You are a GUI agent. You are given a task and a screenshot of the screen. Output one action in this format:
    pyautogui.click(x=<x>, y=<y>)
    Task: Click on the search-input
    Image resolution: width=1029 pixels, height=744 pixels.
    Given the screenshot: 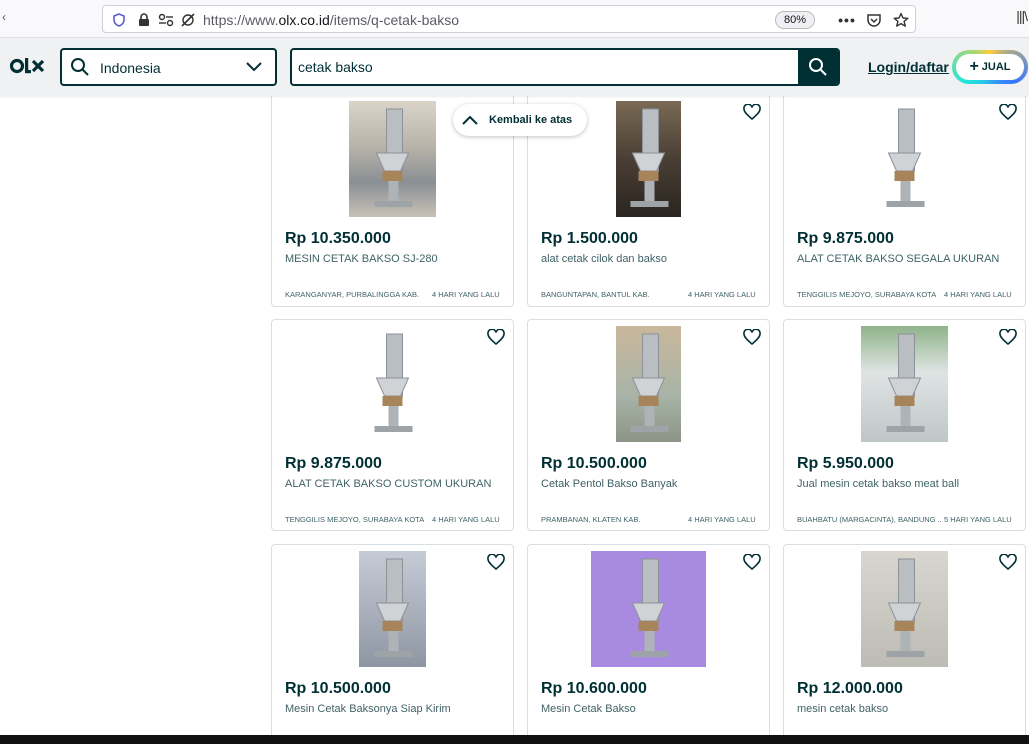 What is the action you would take?
    pyautogui.click(x=546, y=67)
    